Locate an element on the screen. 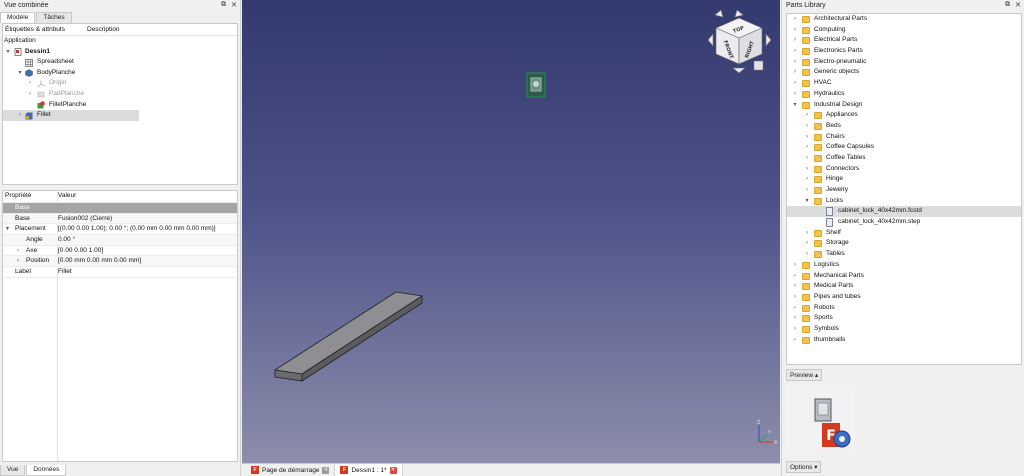  library-folder-item: › Computing is located at coordinates (904, 30).